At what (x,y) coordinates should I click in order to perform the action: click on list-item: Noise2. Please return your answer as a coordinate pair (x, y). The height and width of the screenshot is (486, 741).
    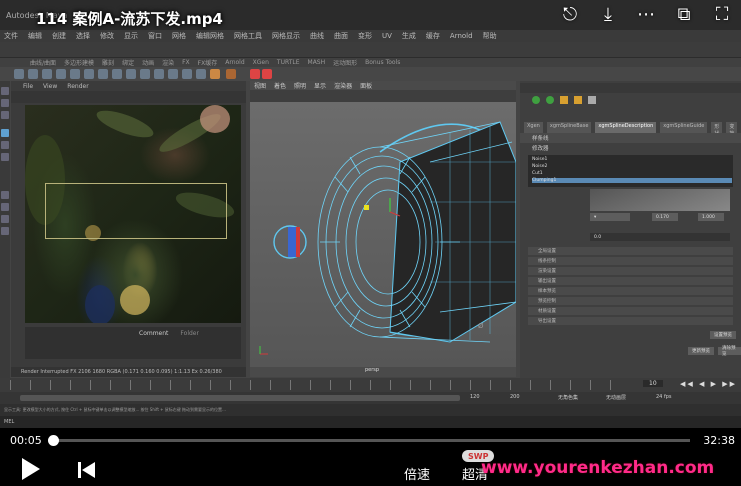
    Looking at the image, I should click on (632, 166).